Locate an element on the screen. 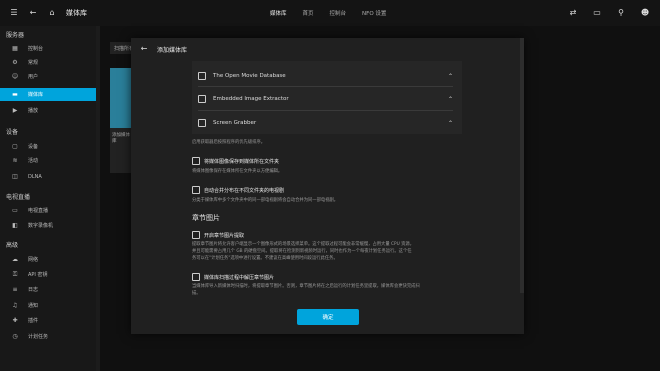  sidebar-item-notifications: ♫ 通知 is located at coordinates (48, 305).